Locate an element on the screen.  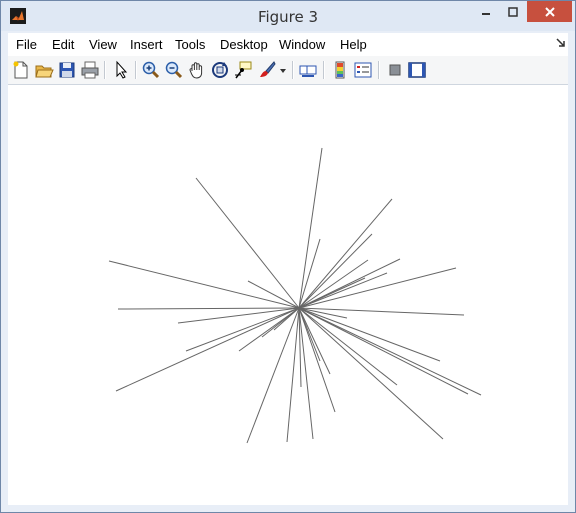
zoom-in-icon is located at coordinates (151, 70).